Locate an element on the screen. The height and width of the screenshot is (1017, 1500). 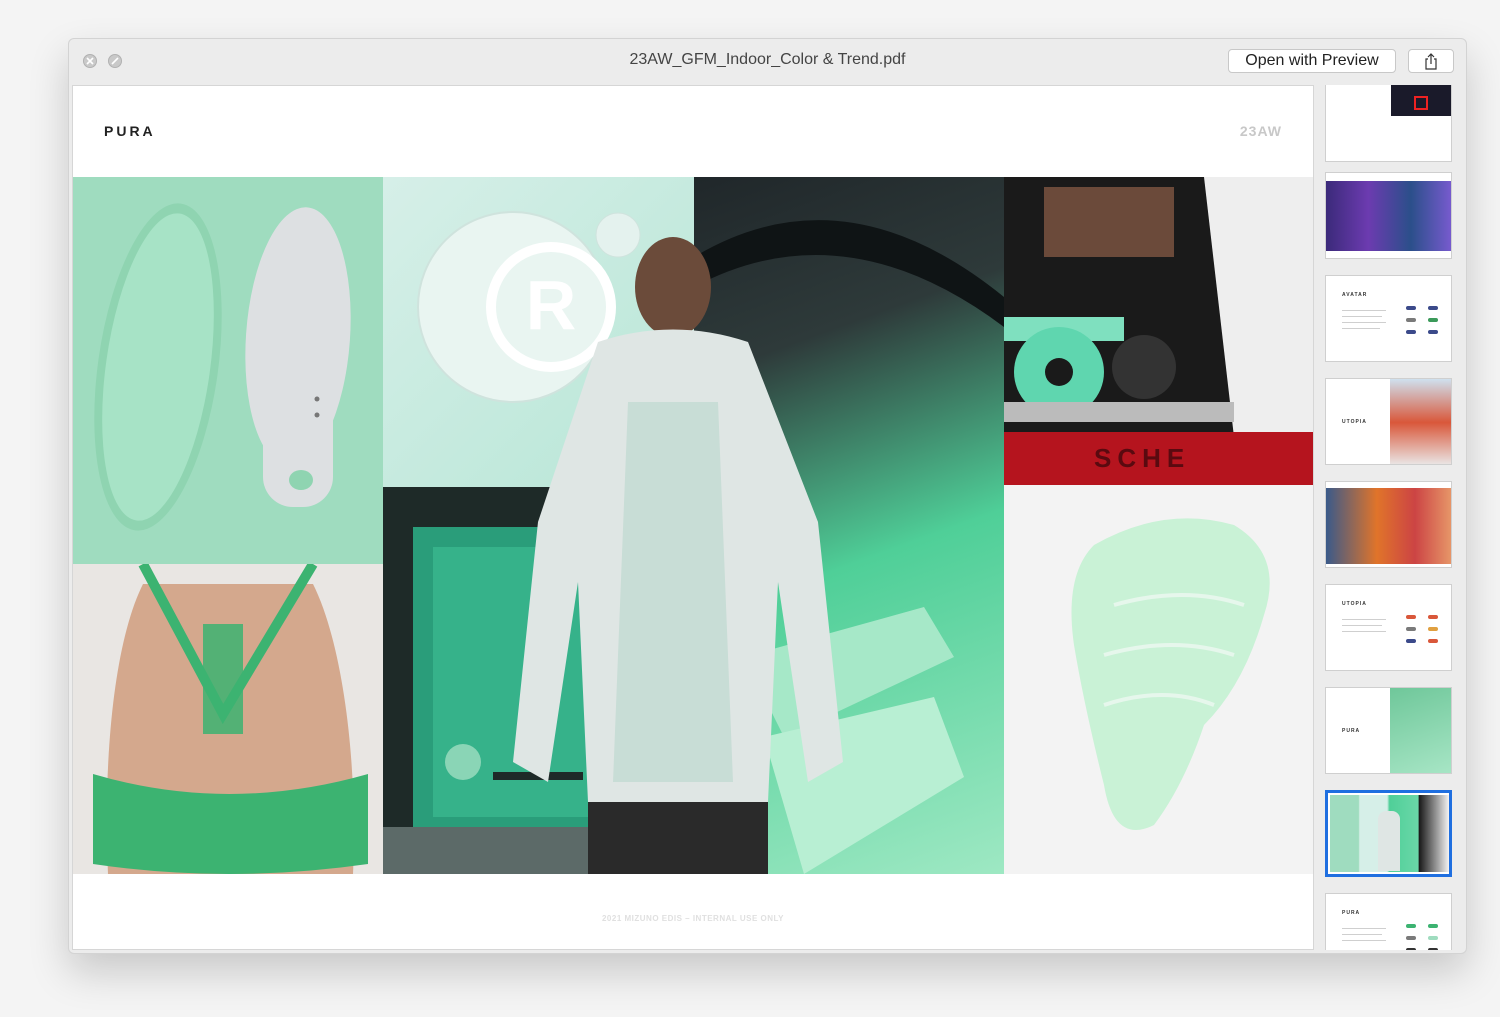
sports-bra-illustration is located at coordinates (230, 719).